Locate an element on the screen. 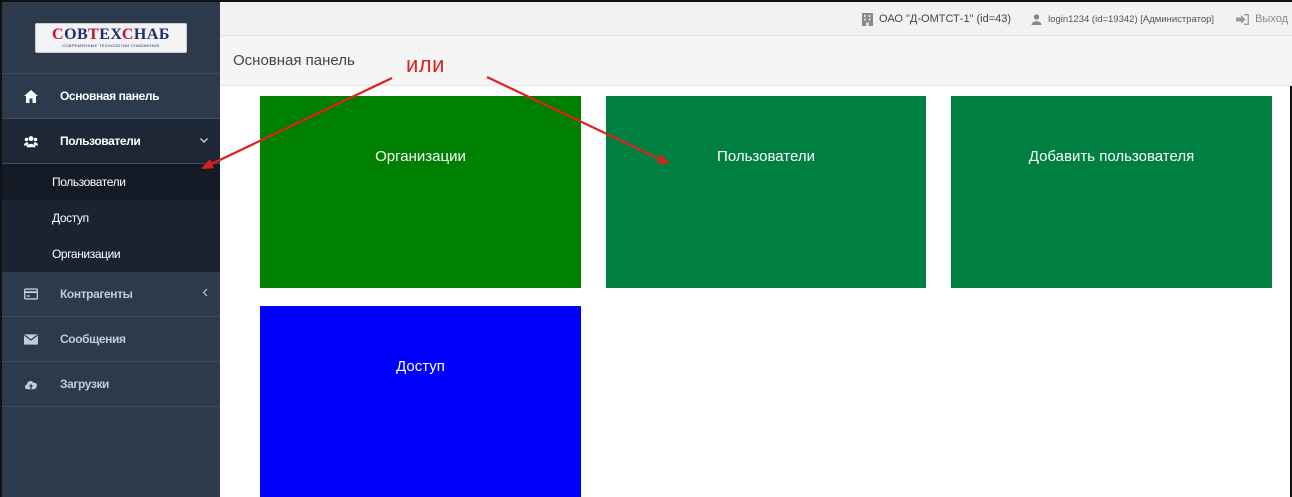 This screenshot has height=497, width=1292. user-label: login1234 (id=19342) [Администратор] is located at coordinates (1131, 19).